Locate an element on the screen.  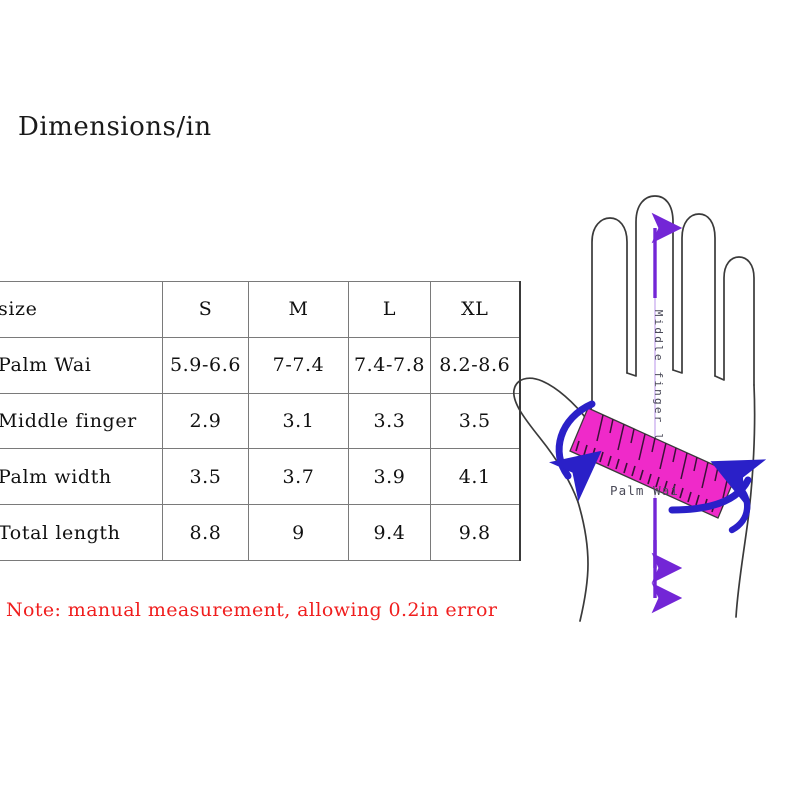
cell-middle-finger-m: 3.1 is located at coordinates (298, 421).